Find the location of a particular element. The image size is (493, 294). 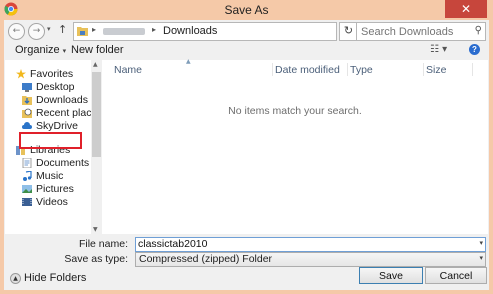

address-current-folder: Downloads is located at coordinates (190, 31).